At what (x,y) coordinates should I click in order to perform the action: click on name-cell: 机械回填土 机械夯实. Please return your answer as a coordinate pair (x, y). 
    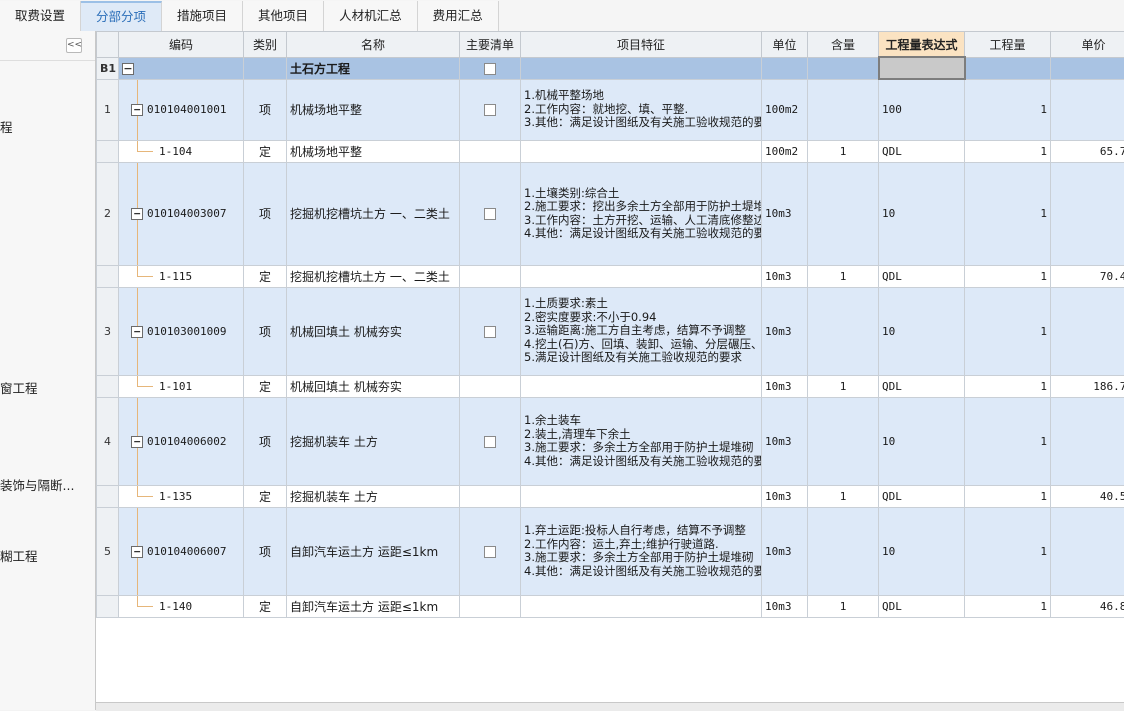
    Looking at the image, I should click on (373, 331).